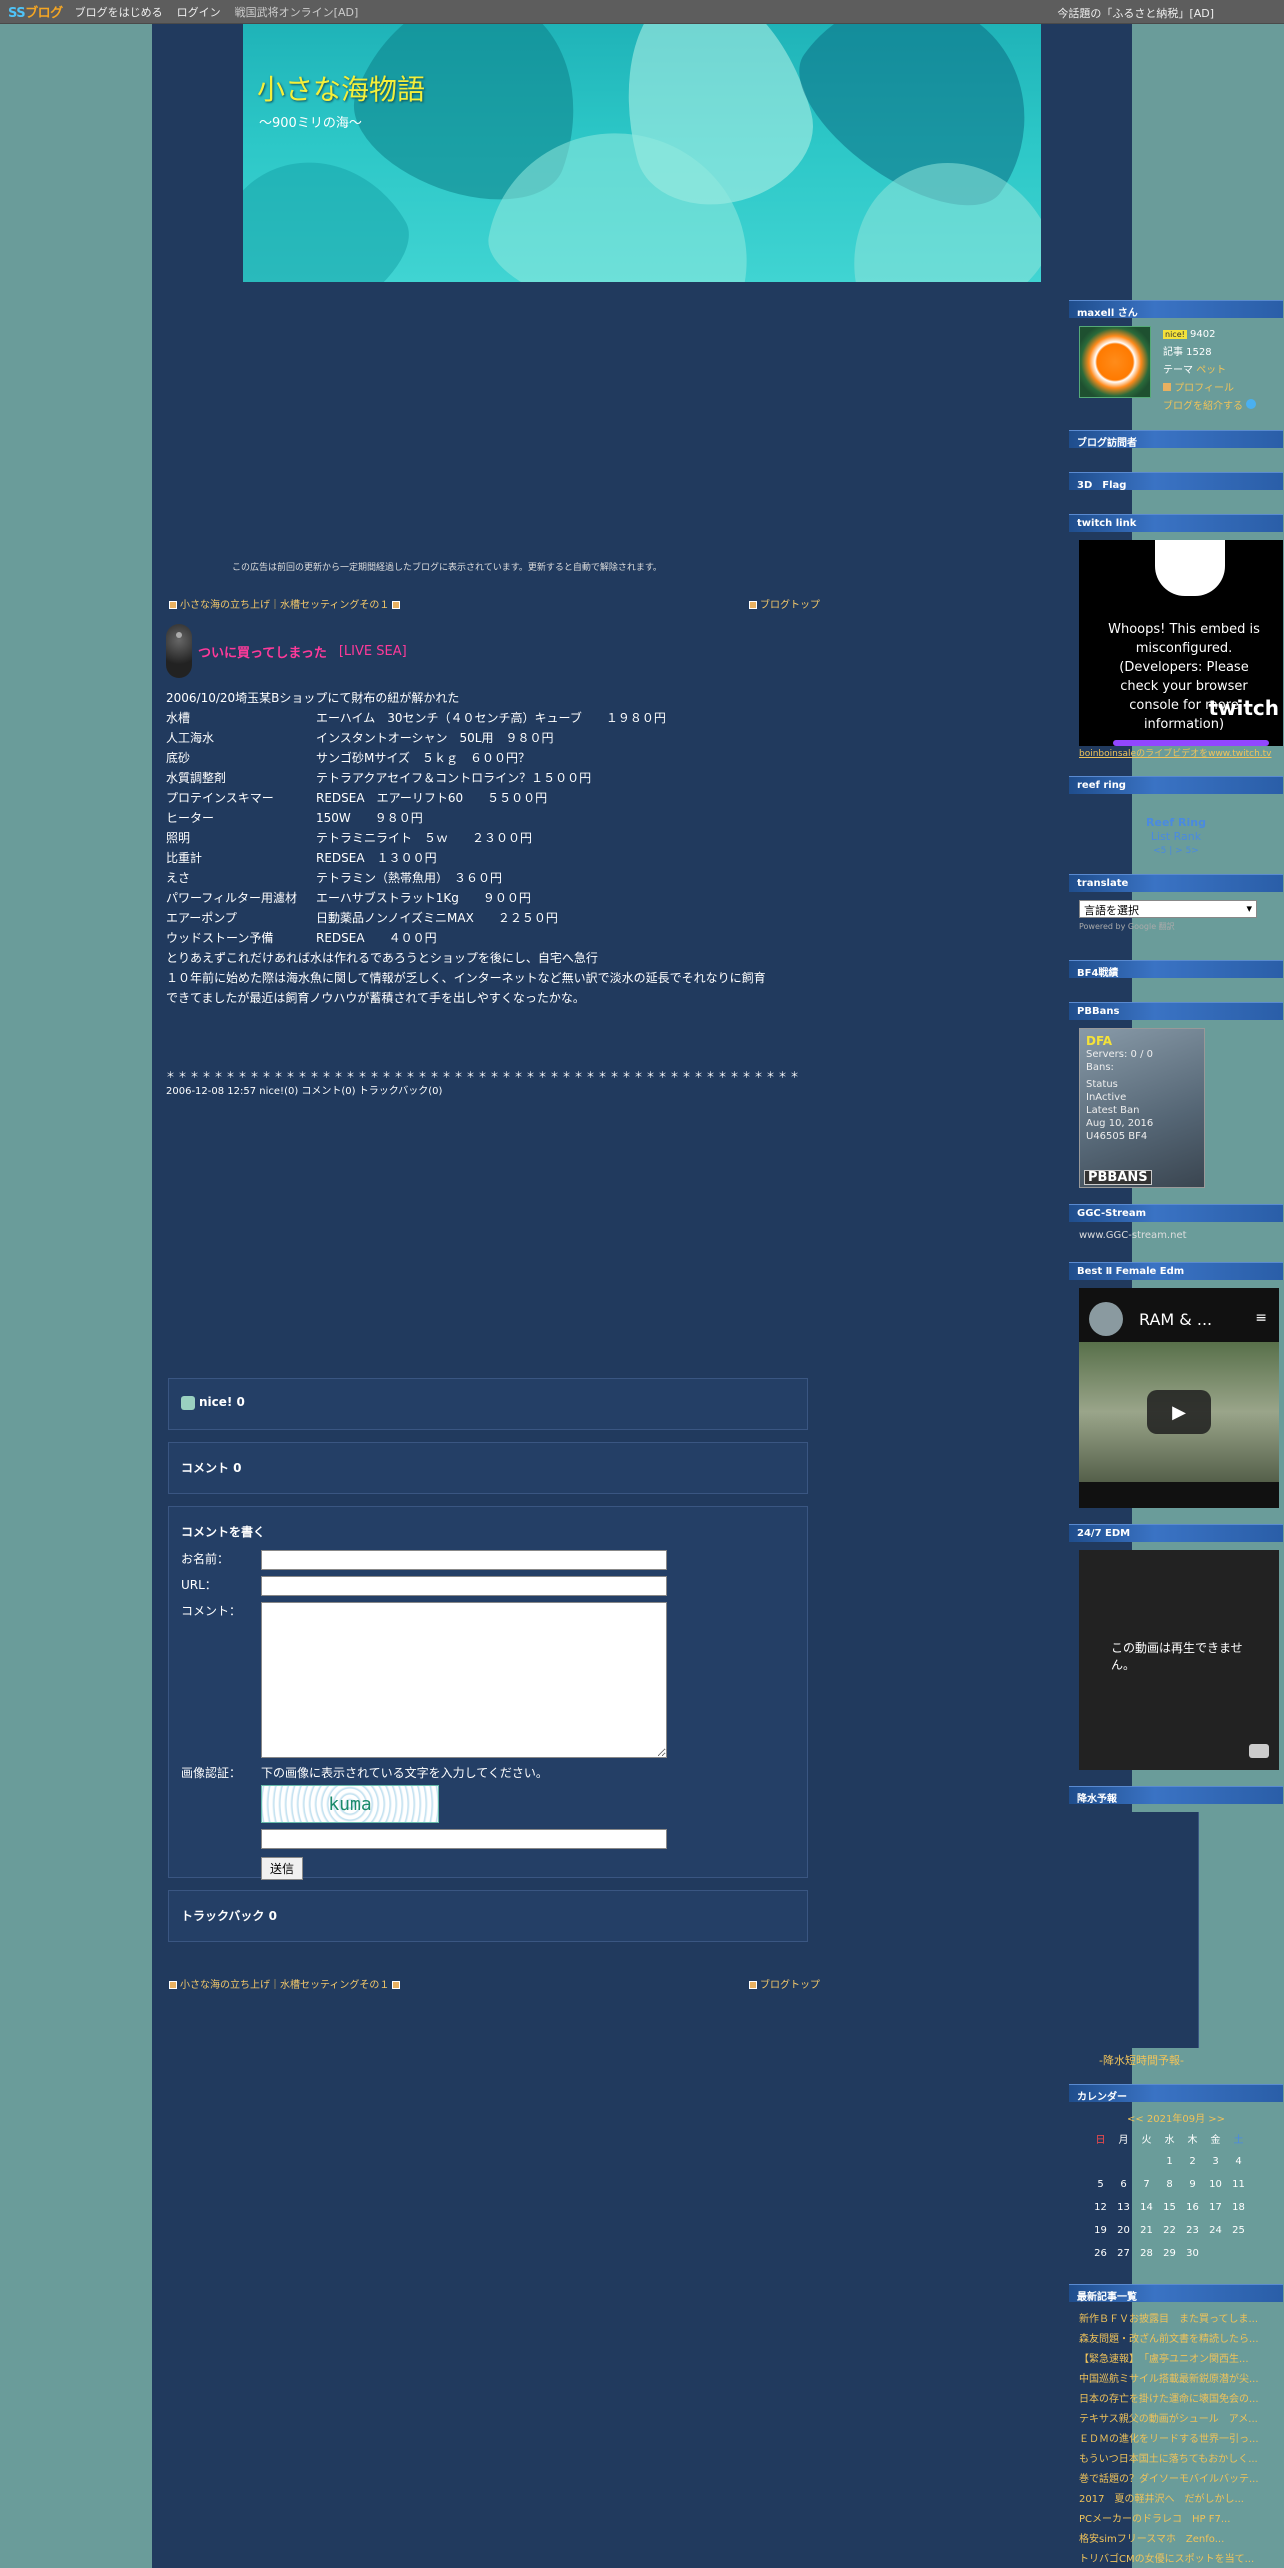 This screenshot has width=1284, height=2568. What do you see at coordinates (496, 738) in the screenshot?
I see `item-row: 人工海水 インスタントオーシャン 50L用 ９８０円` at bounding box center [496, 738].